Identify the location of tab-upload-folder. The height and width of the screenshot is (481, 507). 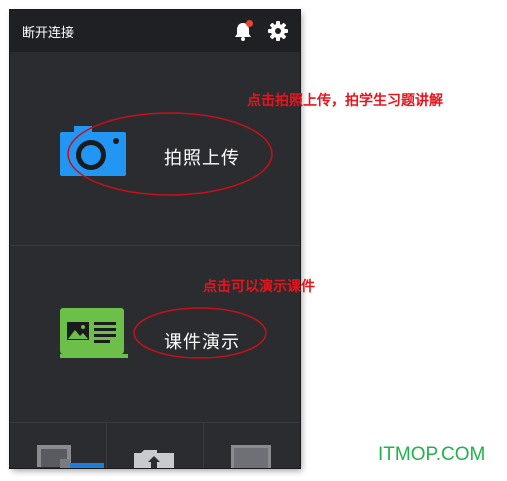
(155, 445).